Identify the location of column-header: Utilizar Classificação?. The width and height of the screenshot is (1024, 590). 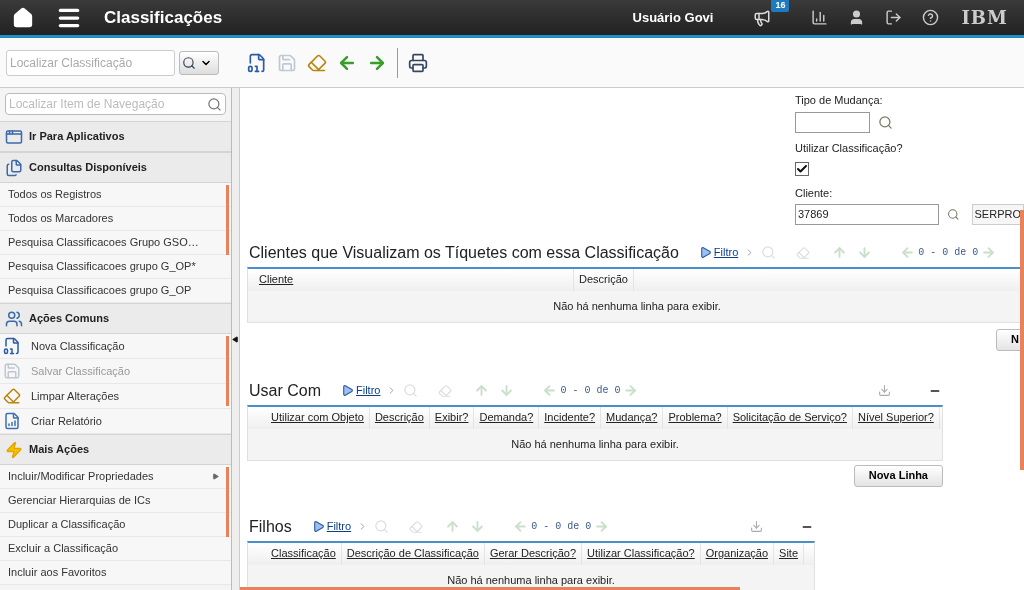
(641, 553).